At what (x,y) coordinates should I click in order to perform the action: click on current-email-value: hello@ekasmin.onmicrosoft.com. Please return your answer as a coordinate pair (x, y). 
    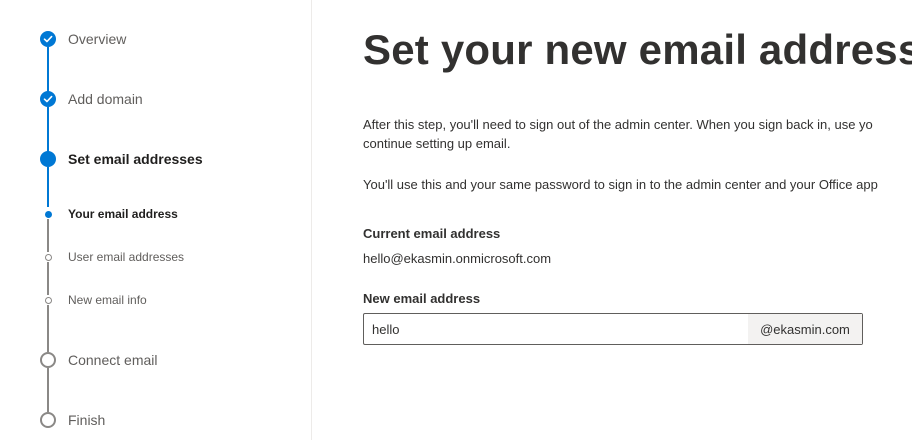
    Looking at the image, I should click on (457, 258).